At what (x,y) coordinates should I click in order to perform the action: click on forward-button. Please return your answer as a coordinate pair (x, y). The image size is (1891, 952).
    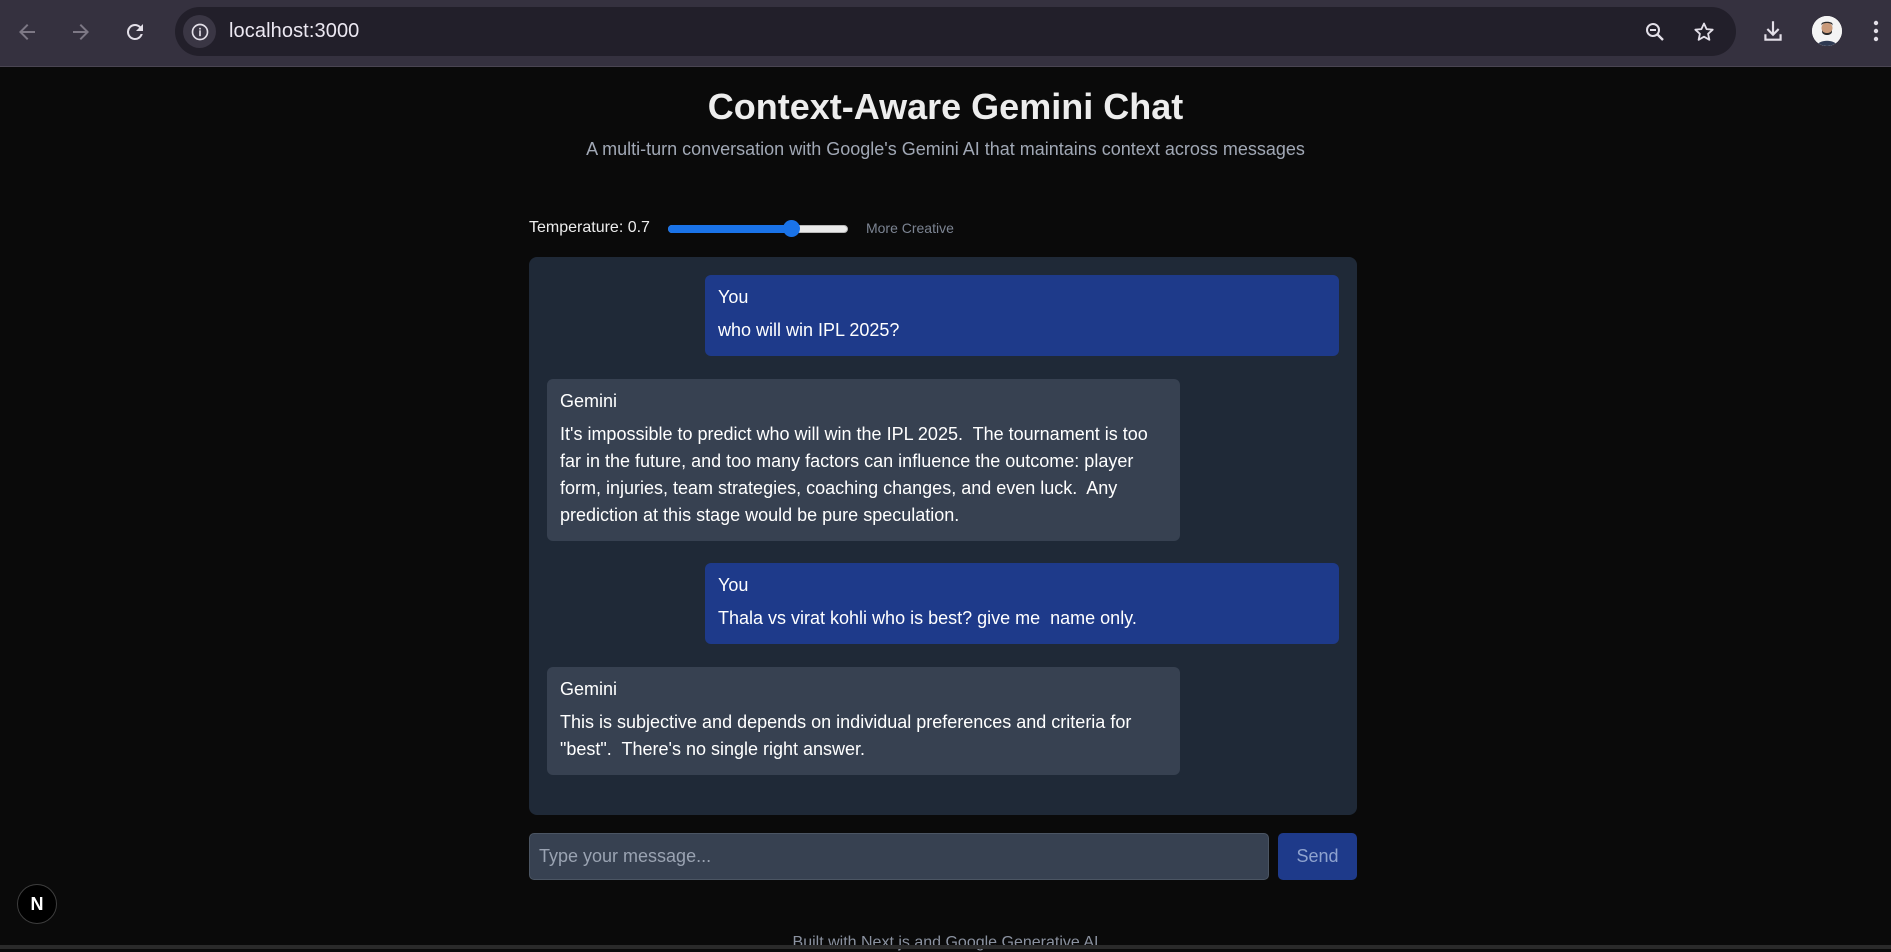
    Looking at the image, I should click on (81, 32).